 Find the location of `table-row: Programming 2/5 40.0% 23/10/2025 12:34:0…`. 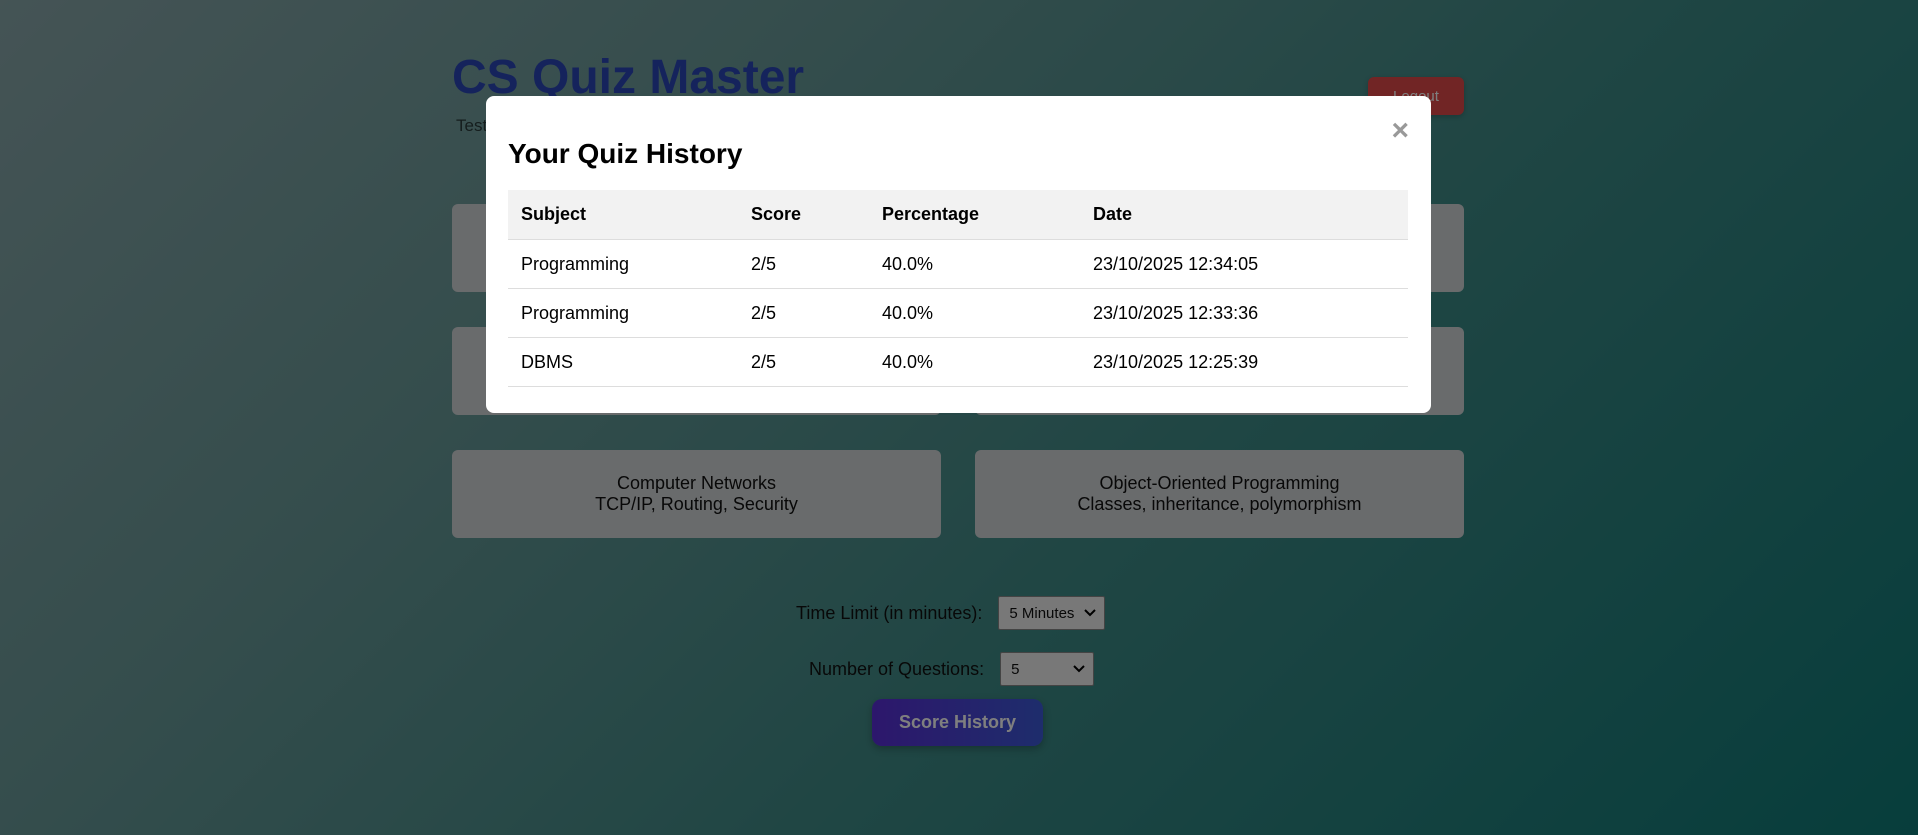

table-row: Programming 2/5 40.0% 23/10/2025 12:34:0… is located at coordinates (958, 264).